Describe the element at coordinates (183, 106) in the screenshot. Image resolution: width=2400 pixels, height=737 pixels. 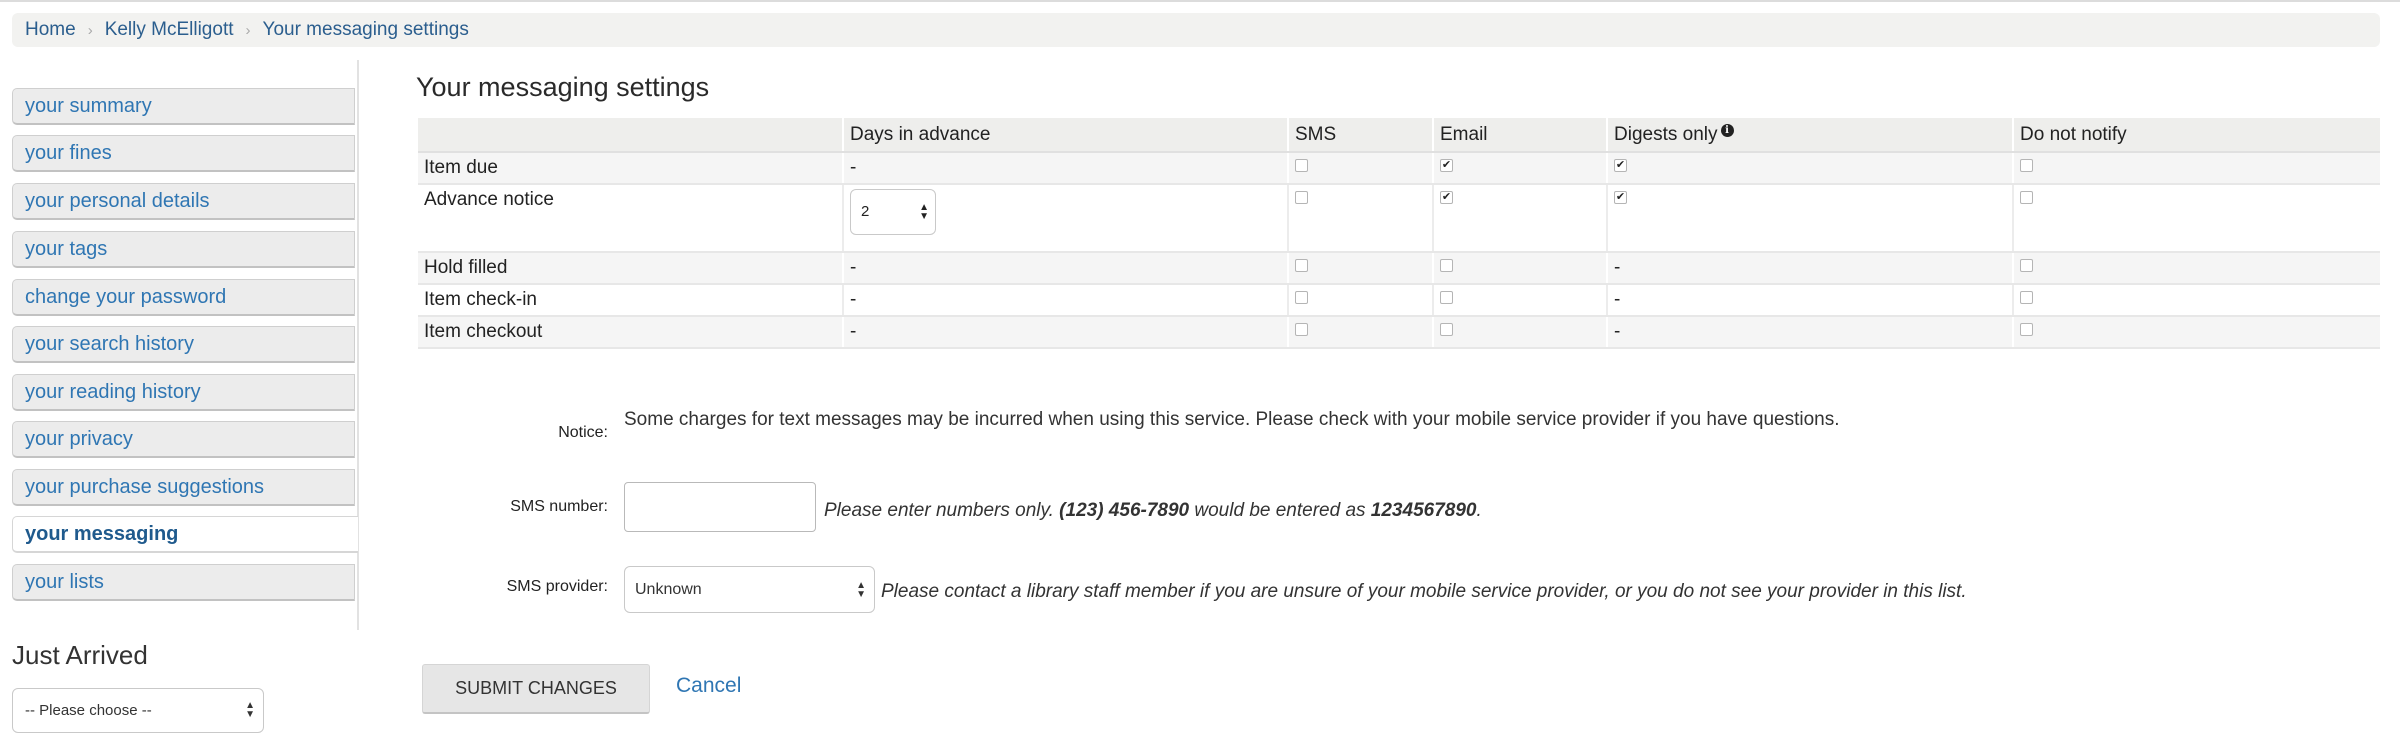
I see `sidebar-item-summary: your summary` at that location.